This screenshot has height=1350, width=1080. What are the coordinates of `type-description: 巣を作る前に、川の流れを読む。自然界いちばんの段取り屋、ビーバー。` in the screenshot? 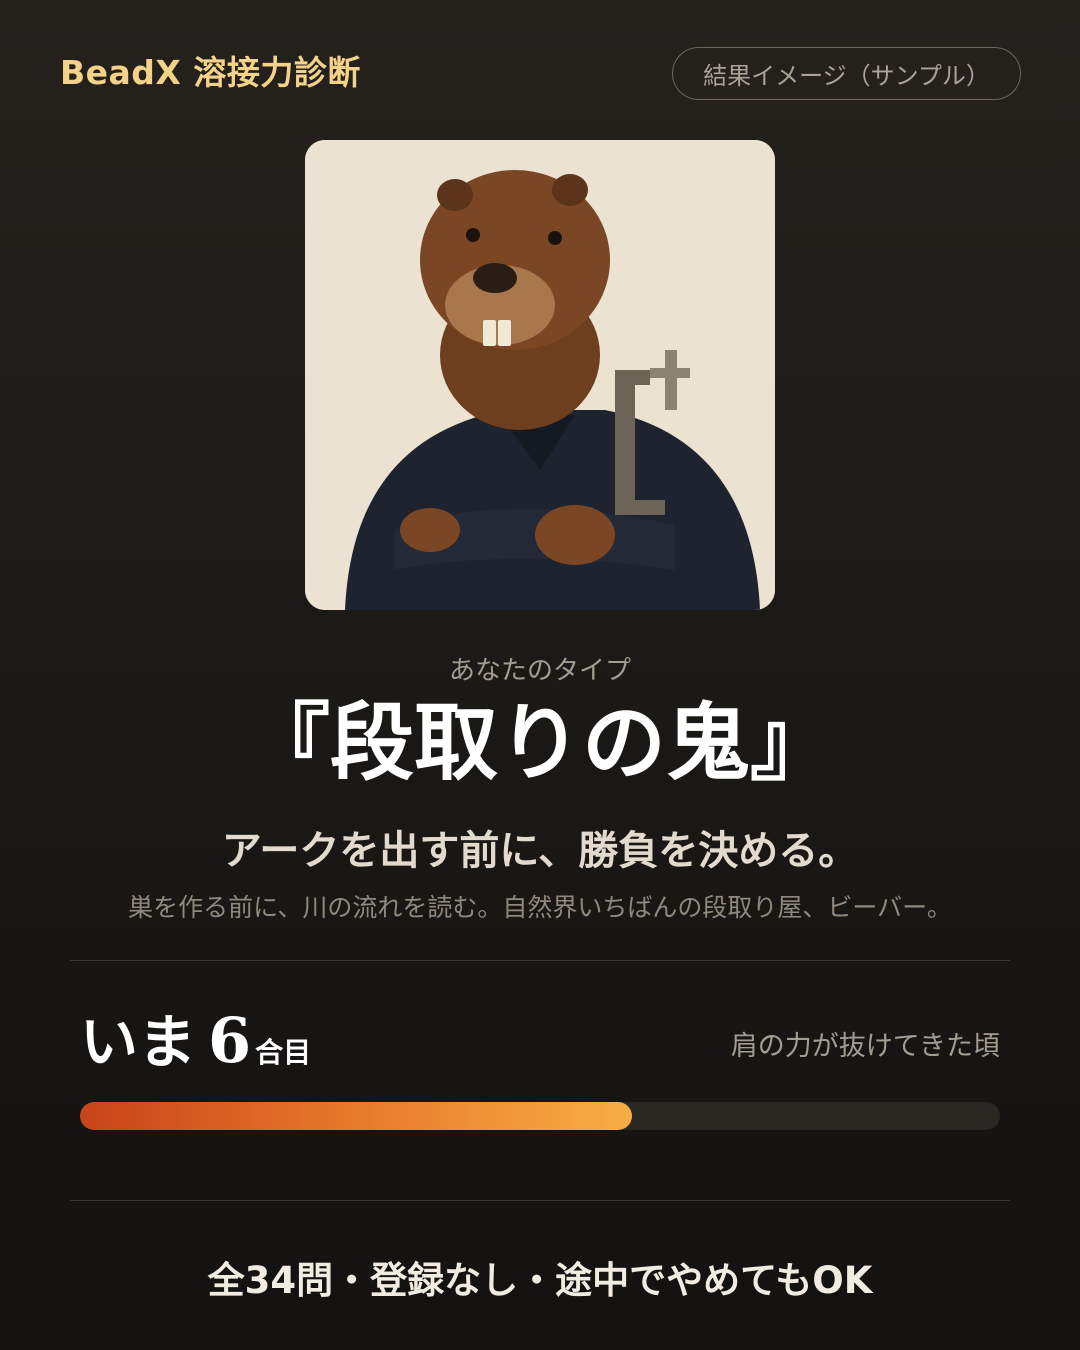 It's located at (540, 907).